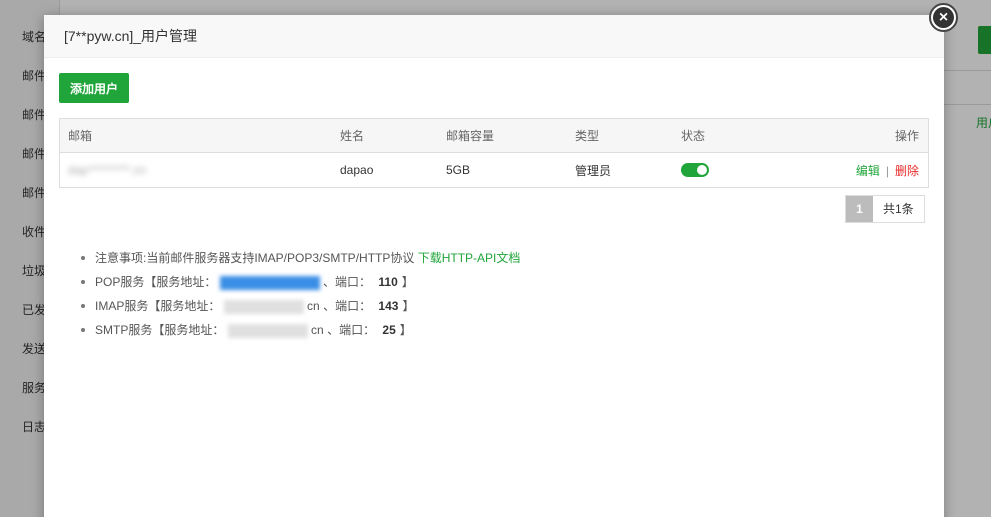 The image size is (991, 517). What do you see at coordinates (907, 171) in the screenshot?
I see `delete-link: 删除` at bounding box center [907, 171].